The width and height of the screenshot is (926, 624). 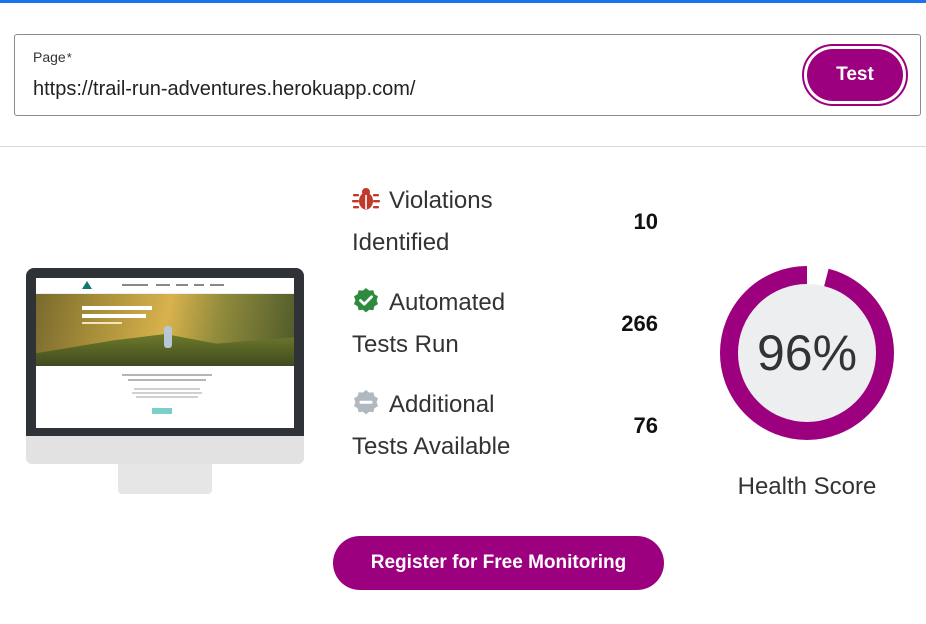 What do you see at coordinates (645, 425) in the screenshot?
I see `additional-tests-count: 76` at bounding box center [645, 425].